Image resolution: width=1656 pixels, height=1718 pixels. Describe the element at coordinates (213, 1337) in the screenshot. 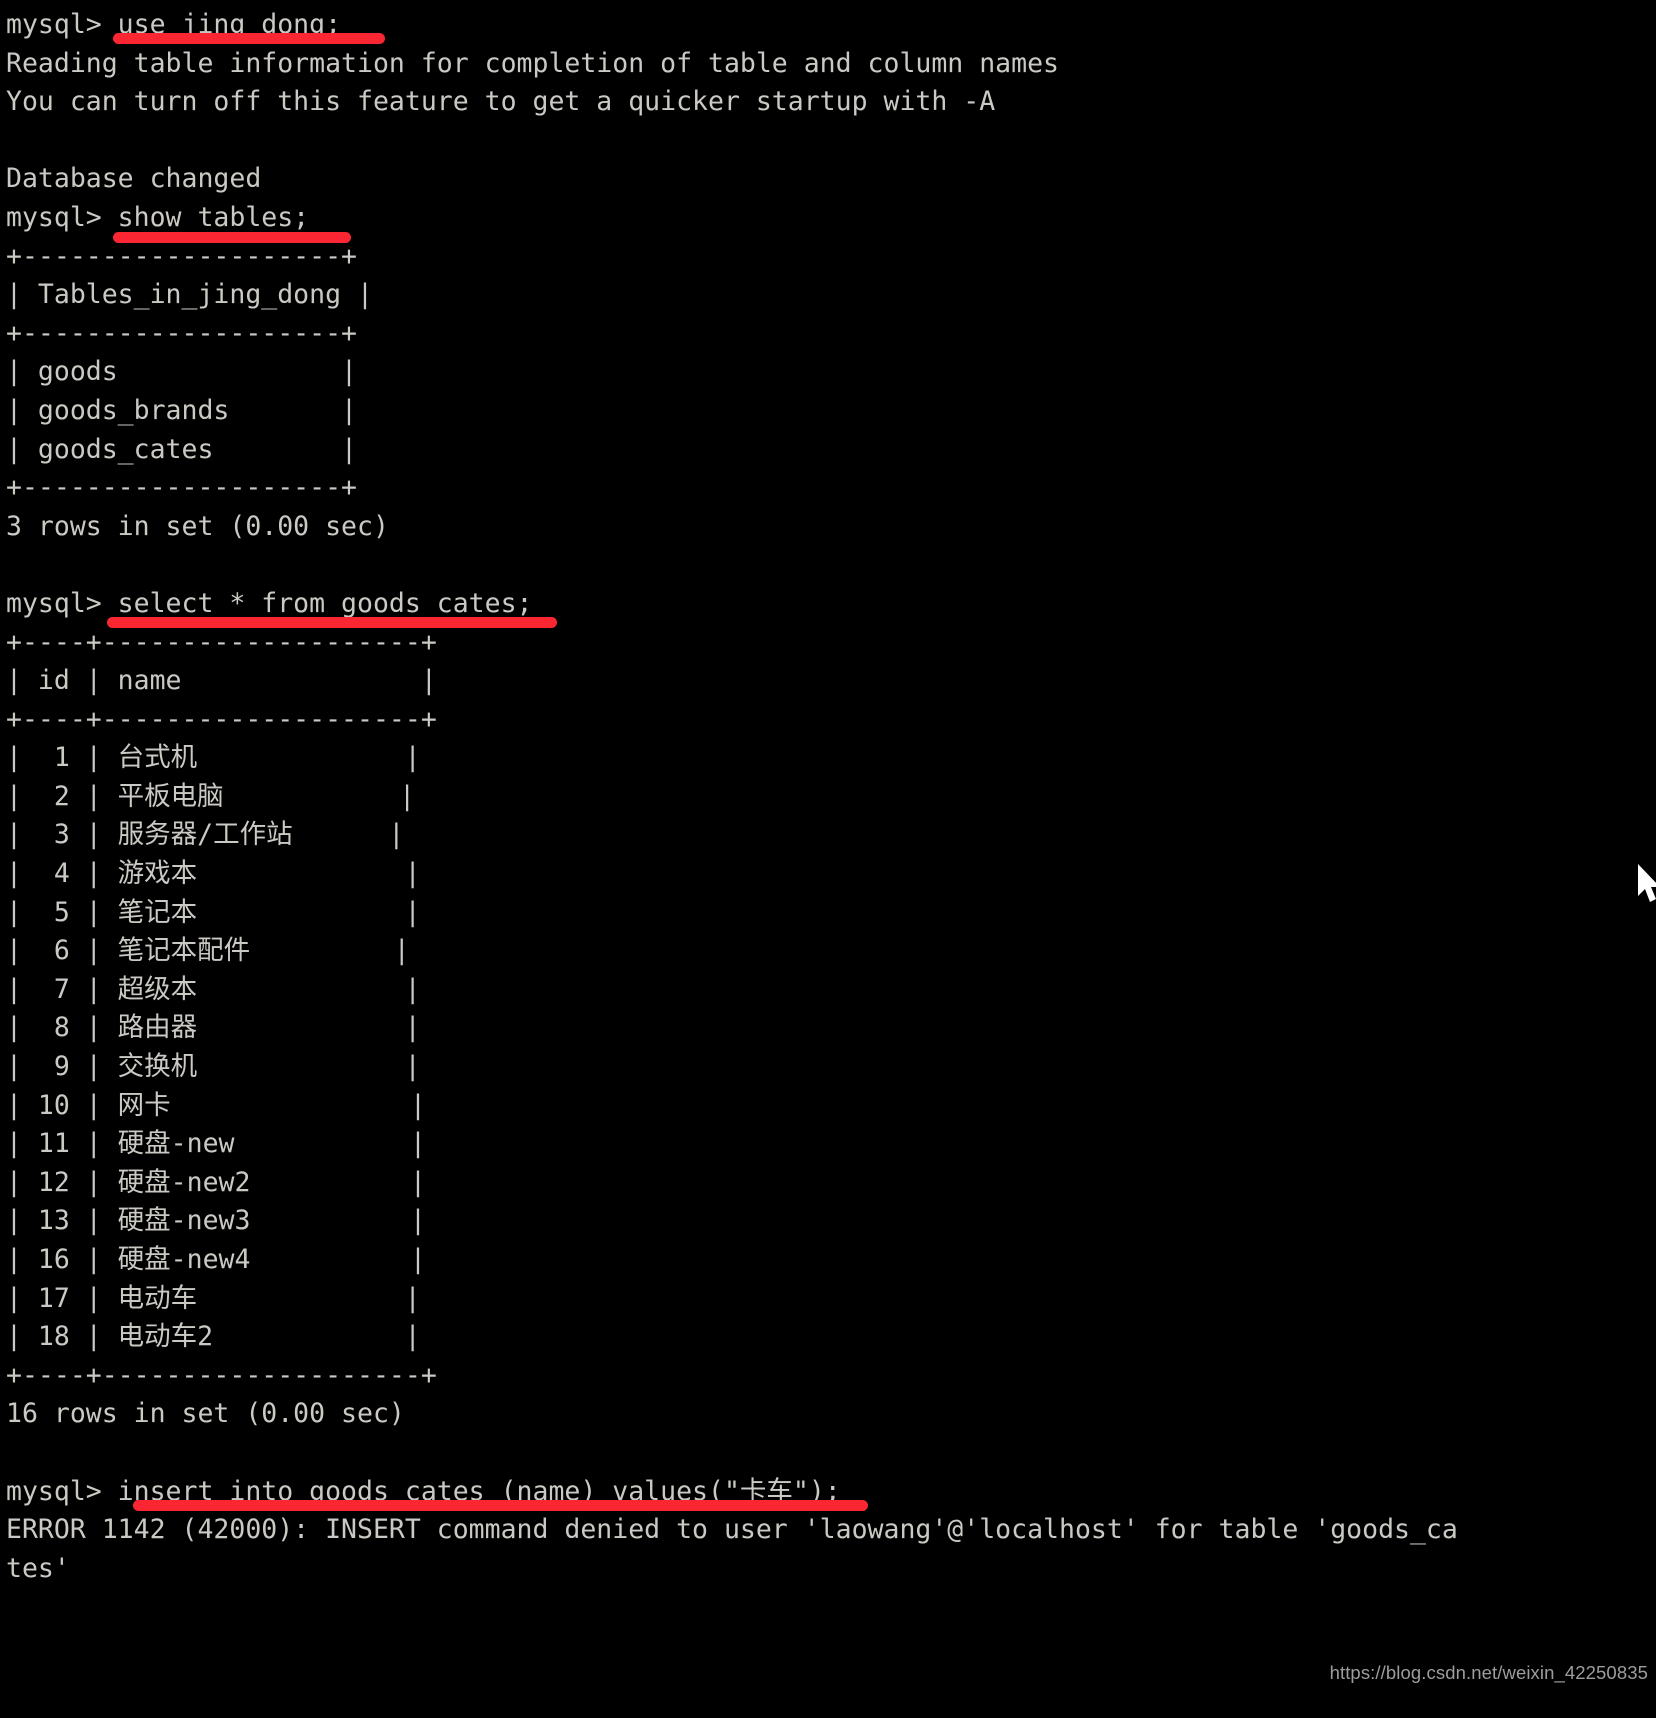

I see `table-row: | 18 | 电动车2 |` at that location.